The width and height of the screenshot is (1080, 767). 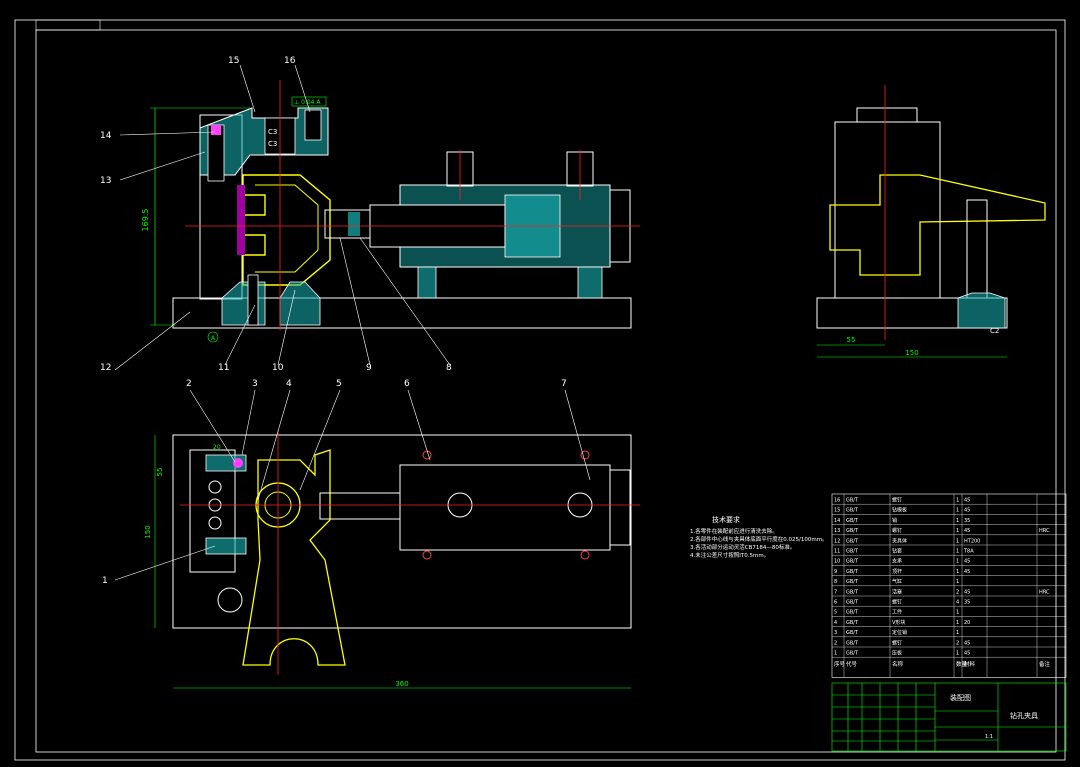 What do you see at coordinates (897, 612) in the screenshot?
I see `bom-cell: 工件` at bounding box center [897, 612].